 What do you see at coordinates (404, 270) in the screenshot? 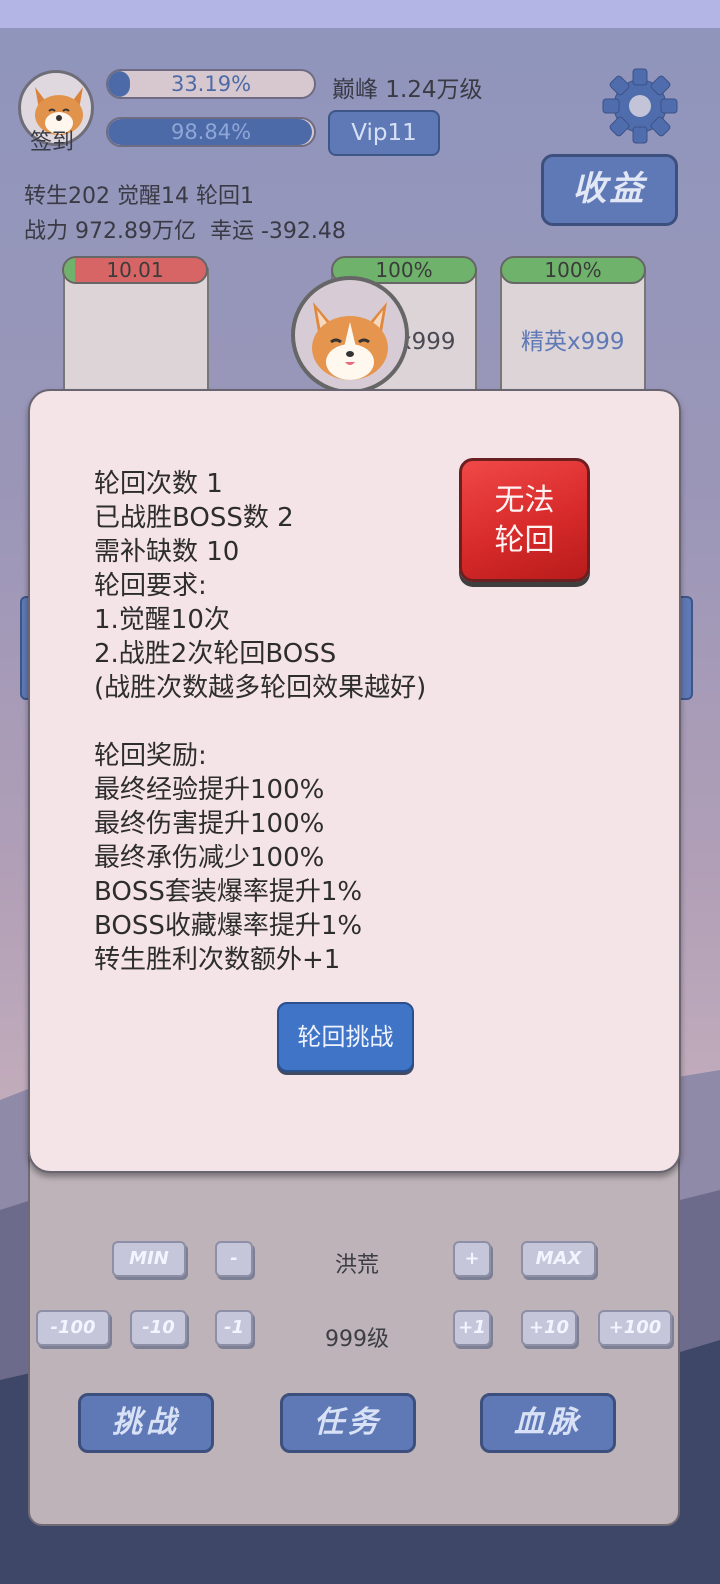
I see `card-2-bar-text: 100%` at bounding box center [404, 270].